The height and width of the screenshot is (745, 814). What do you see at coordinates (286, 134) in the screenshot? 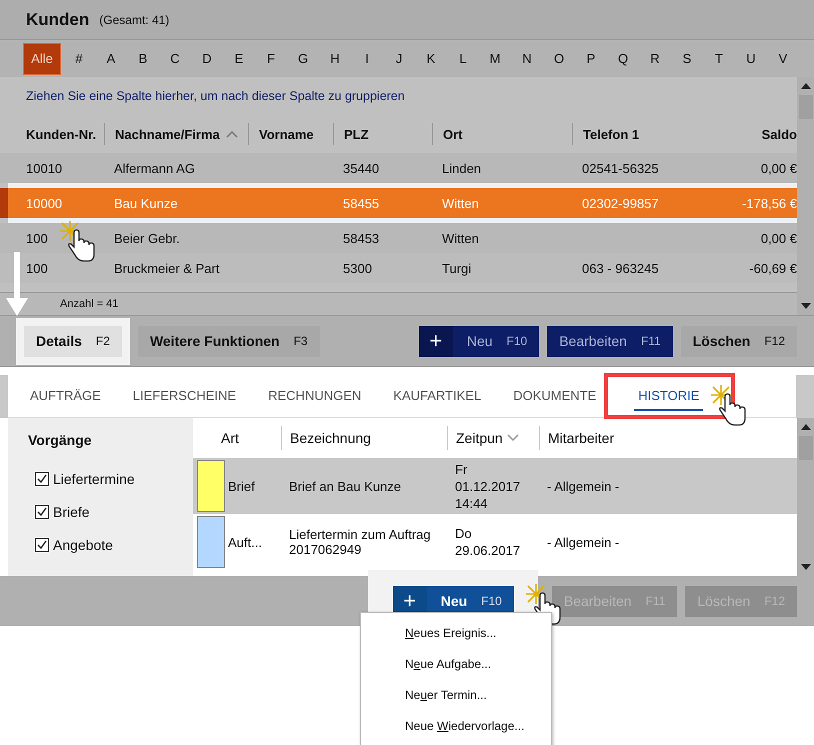
I see `column-header: Vorname` at bounding box center [286, 134].